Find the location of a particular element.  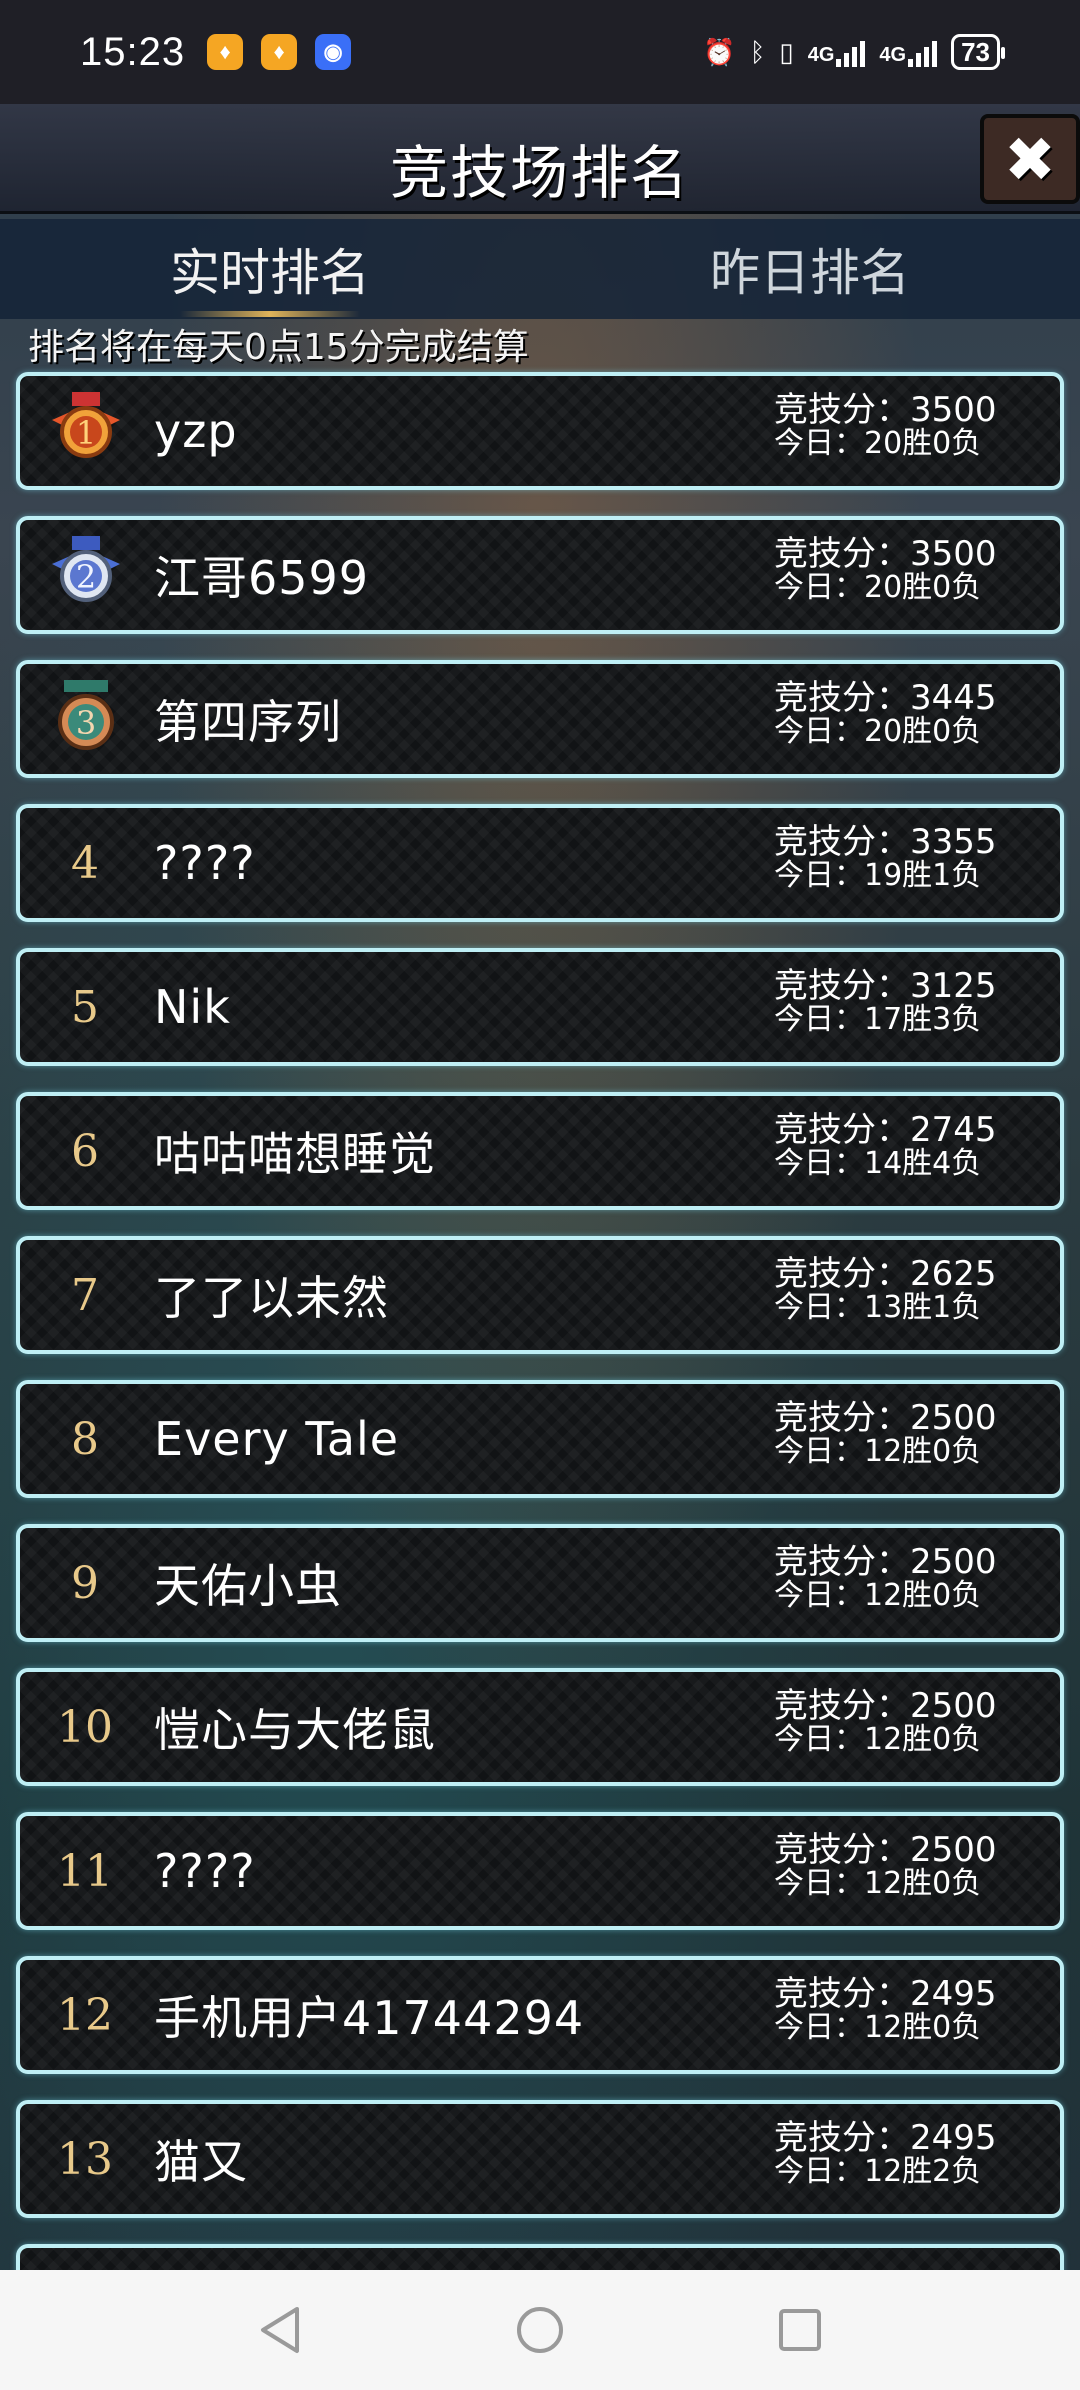

back-button is located at coordinates (280, 2330).